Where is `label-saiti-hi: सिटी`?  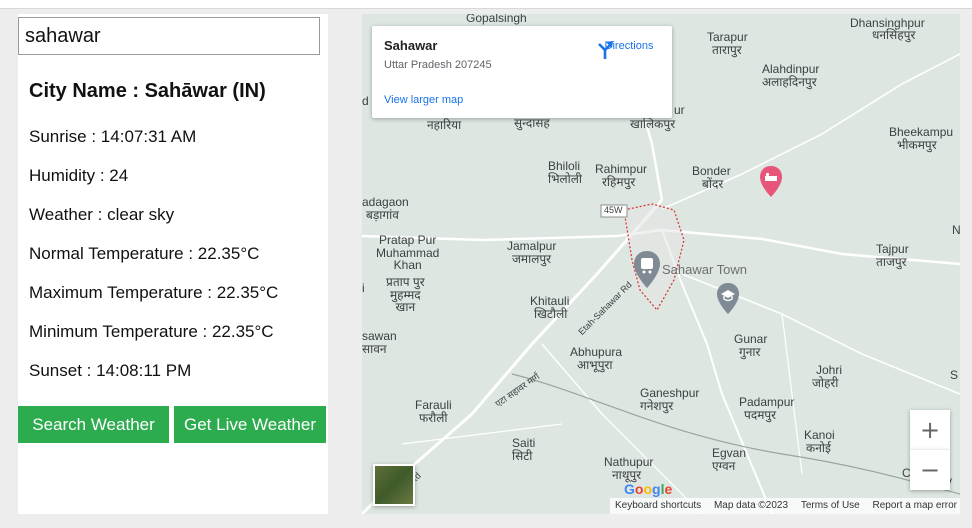
label-saiti-hi: सिटी is located at coordinates (522, 456).